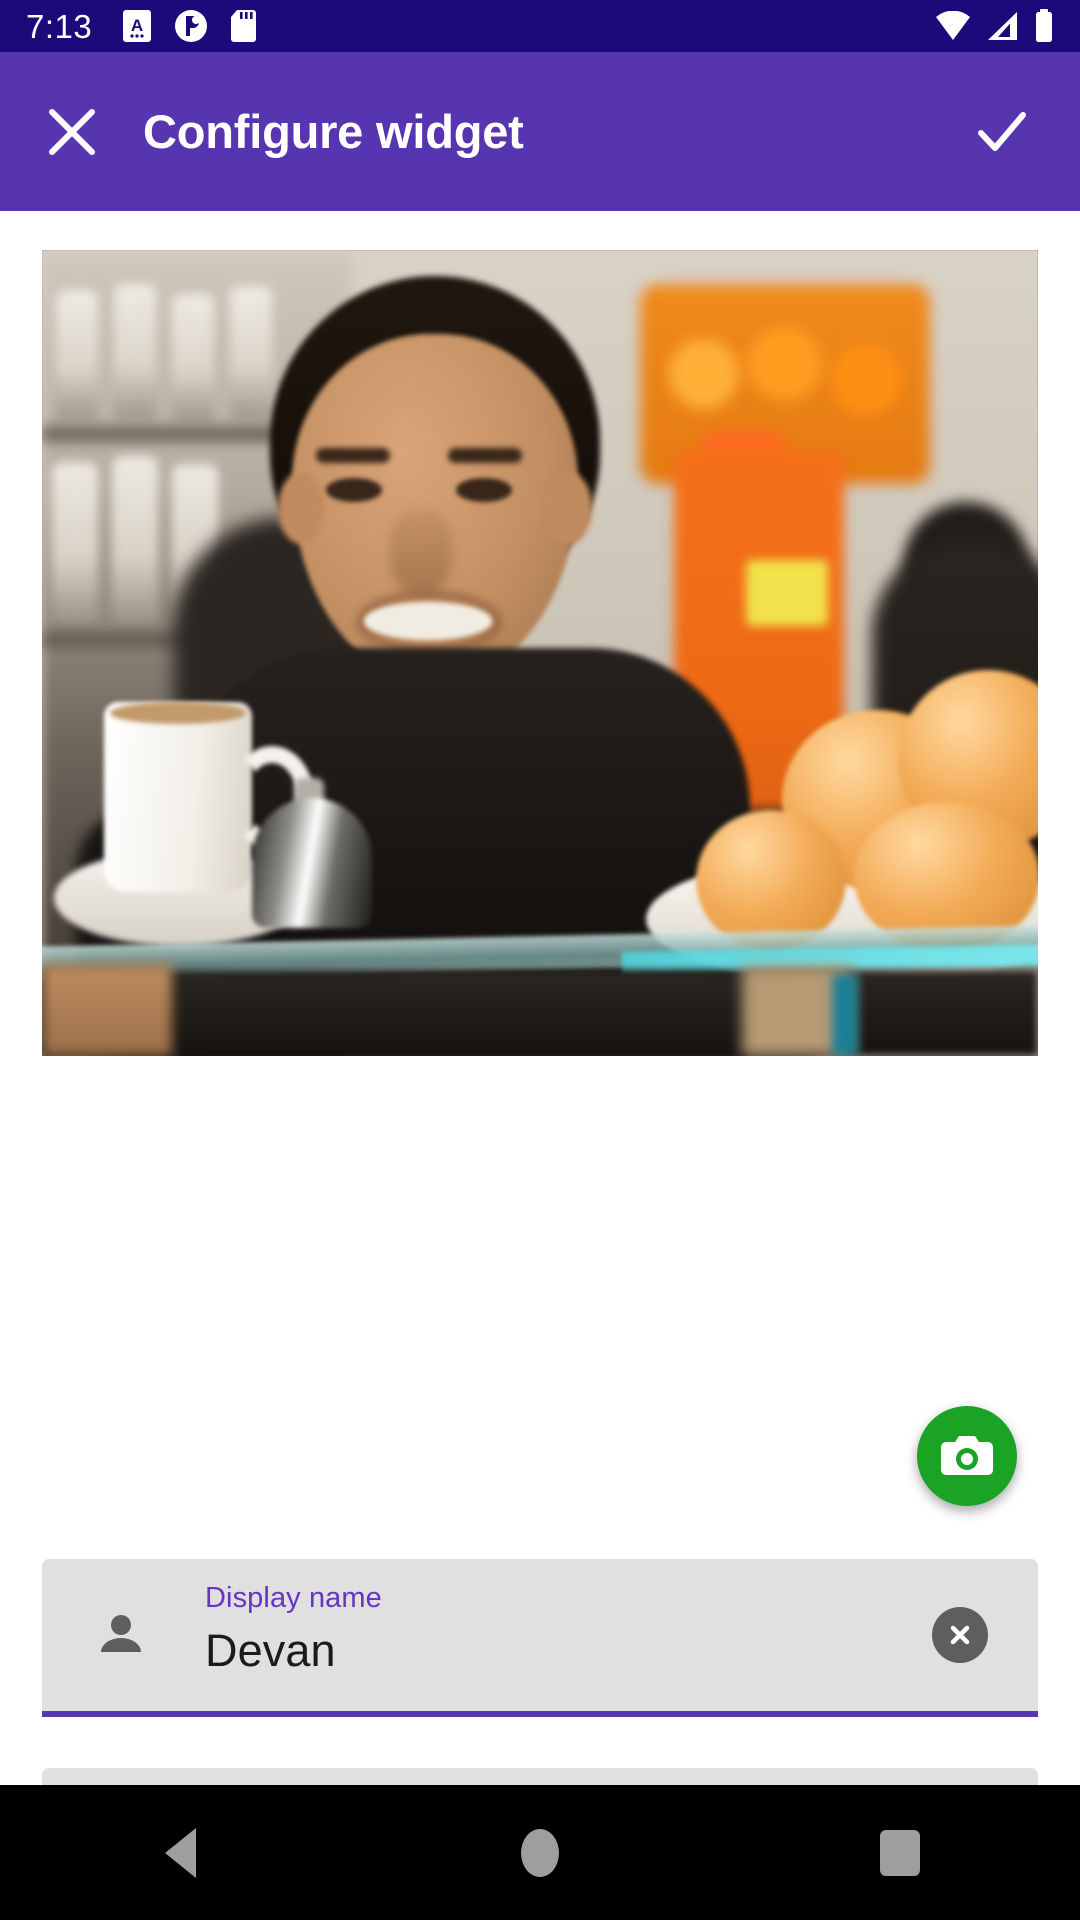 The image size is (1080, 1920). I want to click on person-icon, so click(121, 1635).